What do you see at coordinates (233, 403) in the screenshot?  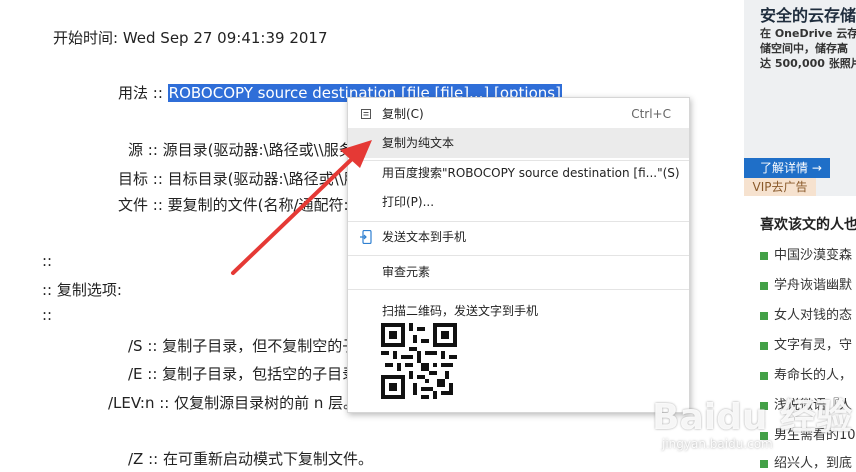 I see `option-lev: /LEV:n :: 仅复制源目录树的前 n 层。` at bounding box center [233, 403].